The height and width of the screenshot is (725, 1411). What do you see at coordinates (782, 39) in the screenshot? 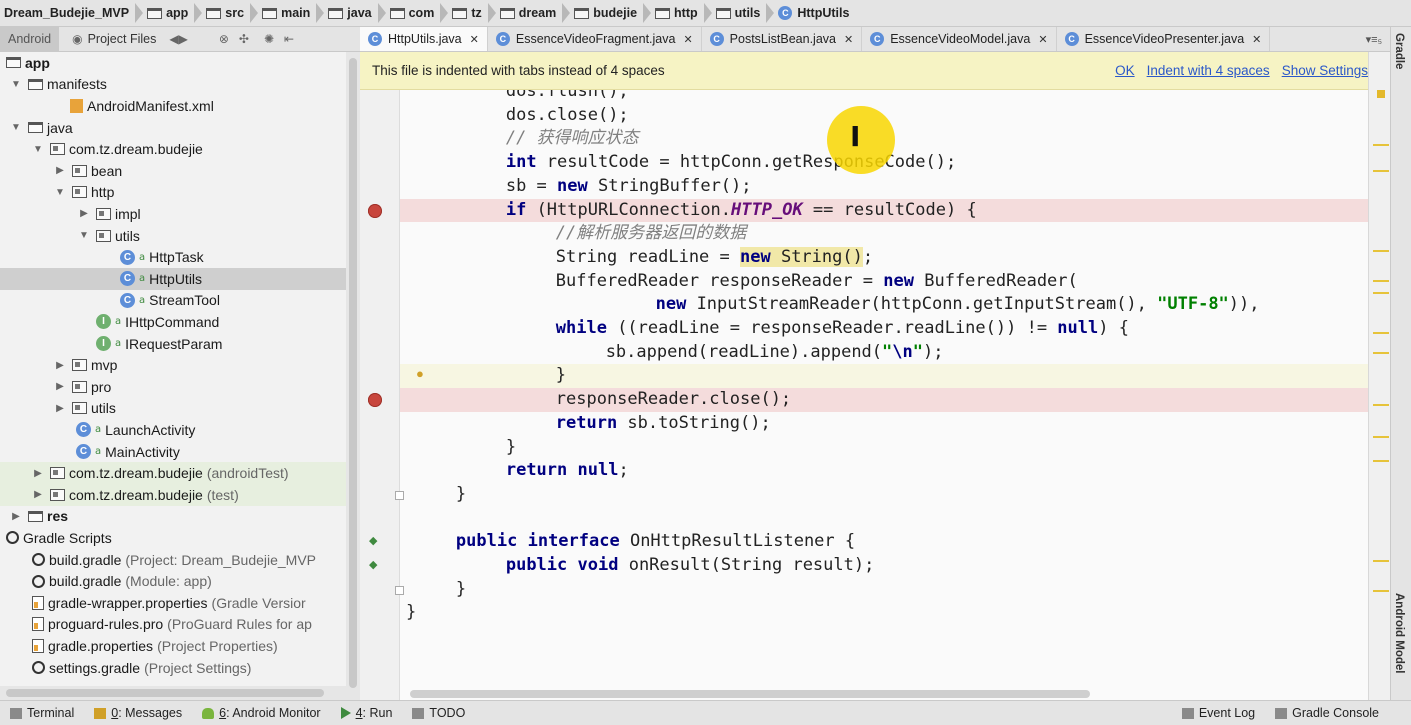
I see `editor-tab: C PostsListBean.java ✕` at bounding box center [782, 39].